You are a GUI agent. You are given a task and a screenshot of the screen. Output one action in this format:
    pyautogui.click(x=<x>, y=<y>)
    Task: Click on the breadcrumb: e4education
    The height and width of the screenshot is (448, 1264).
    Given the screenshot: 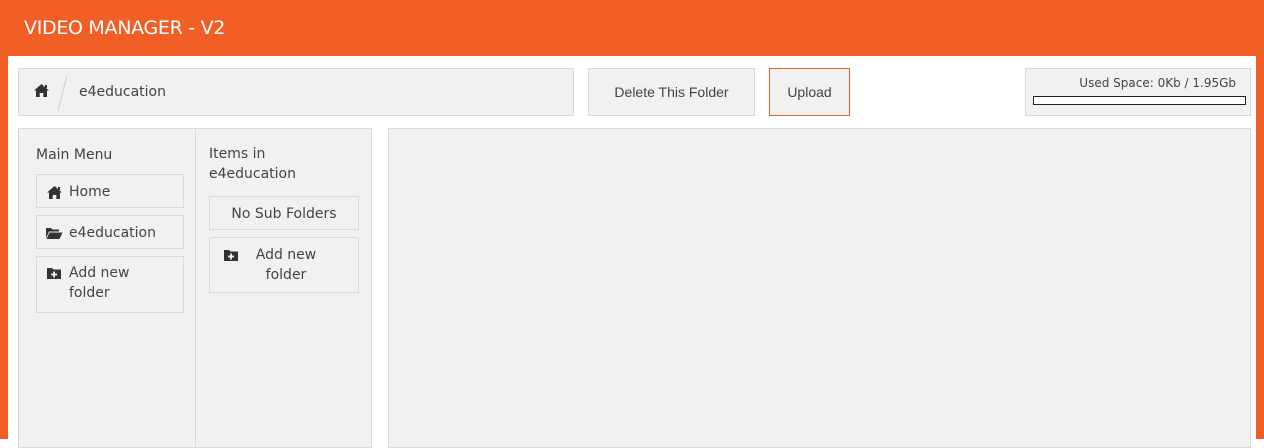 What is the action you would take?
    pyautogui.click(x=296, y=92)
    